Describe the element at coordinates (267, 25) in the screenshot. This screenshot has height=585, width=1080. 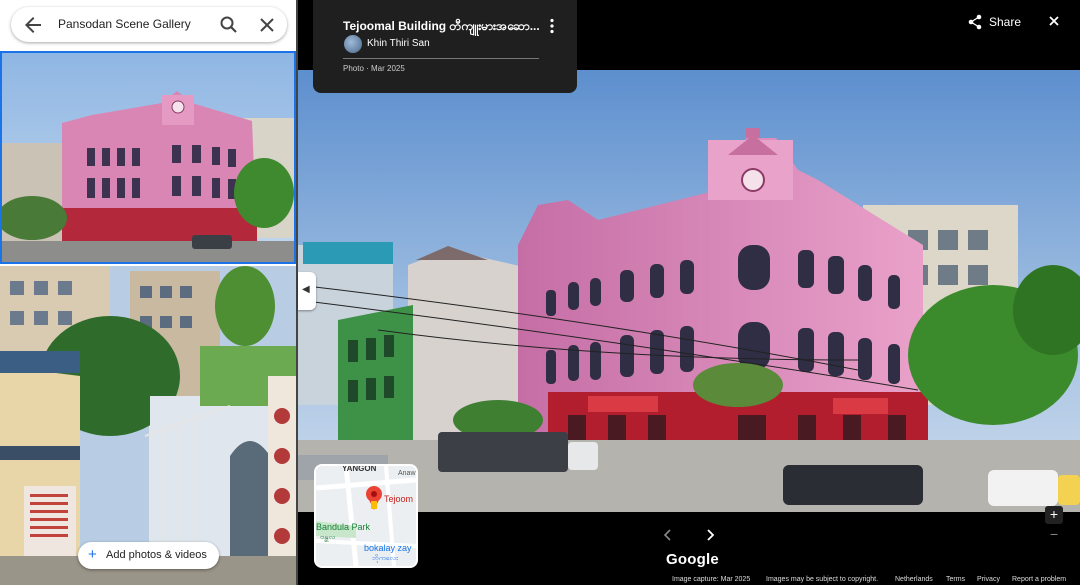
I see `close-icon` at that location.